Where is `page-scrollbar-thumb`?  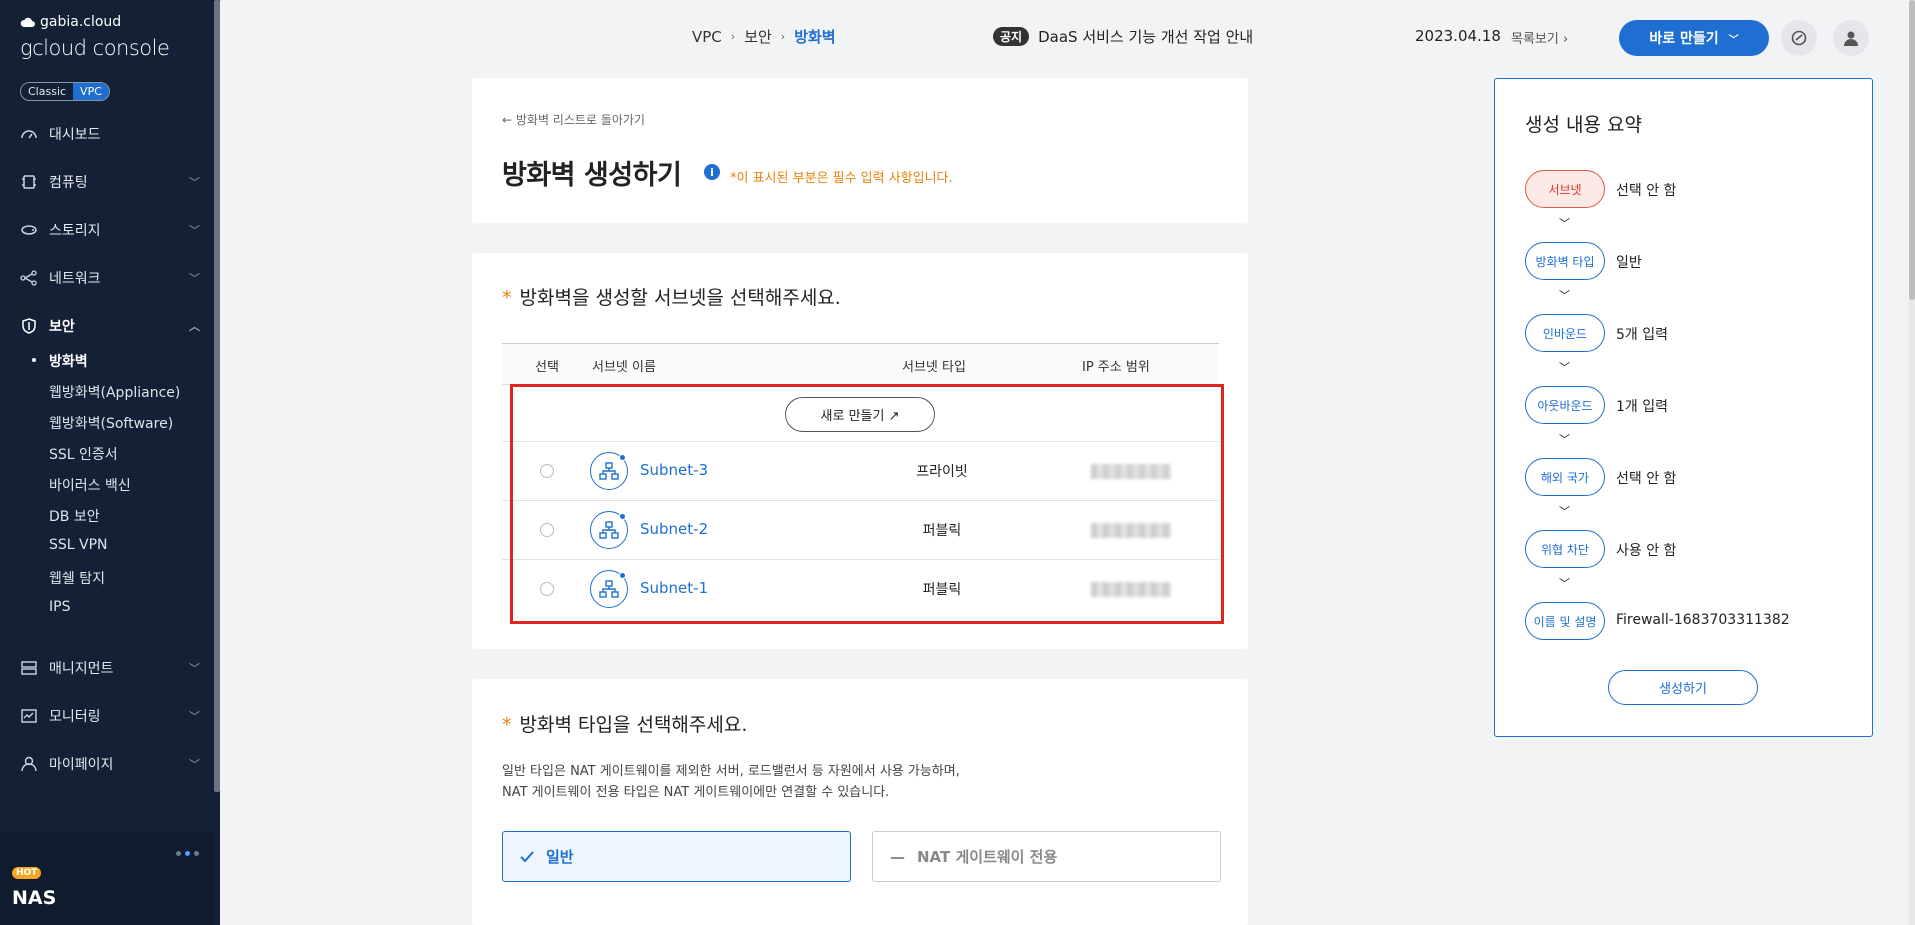
page-scrollbar-thumb is located at coordinates (1912, 150).